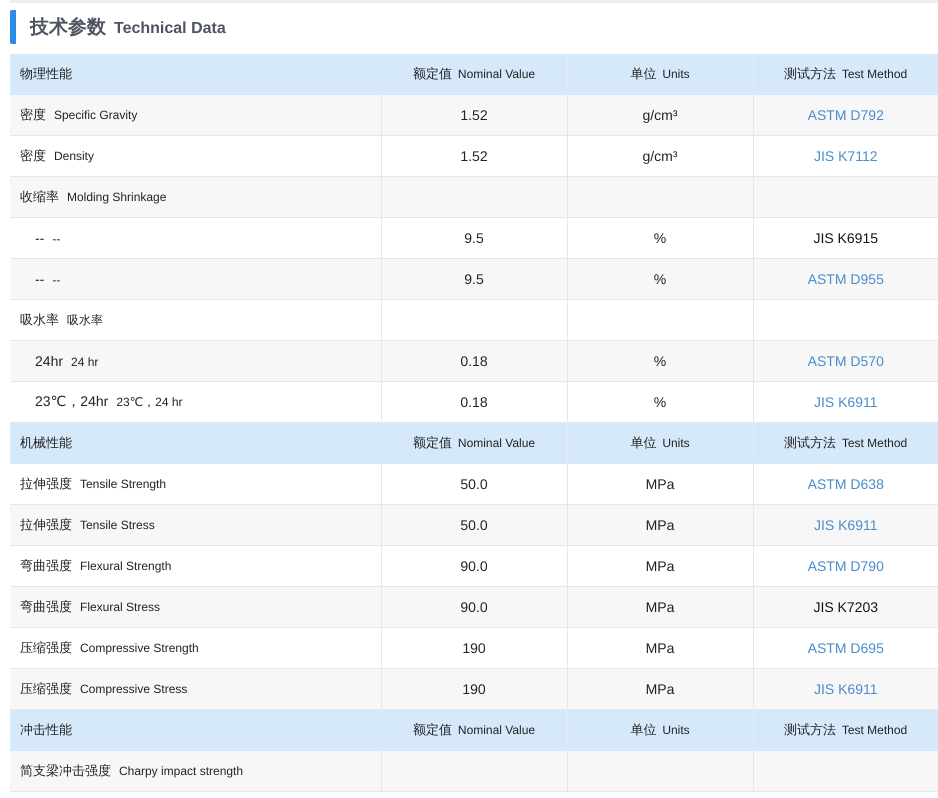 The image size is (938, 798). Describe the element at coordinates (71, 401) in the screenshot. I see `property-name: 23℃，24hr` at that location.